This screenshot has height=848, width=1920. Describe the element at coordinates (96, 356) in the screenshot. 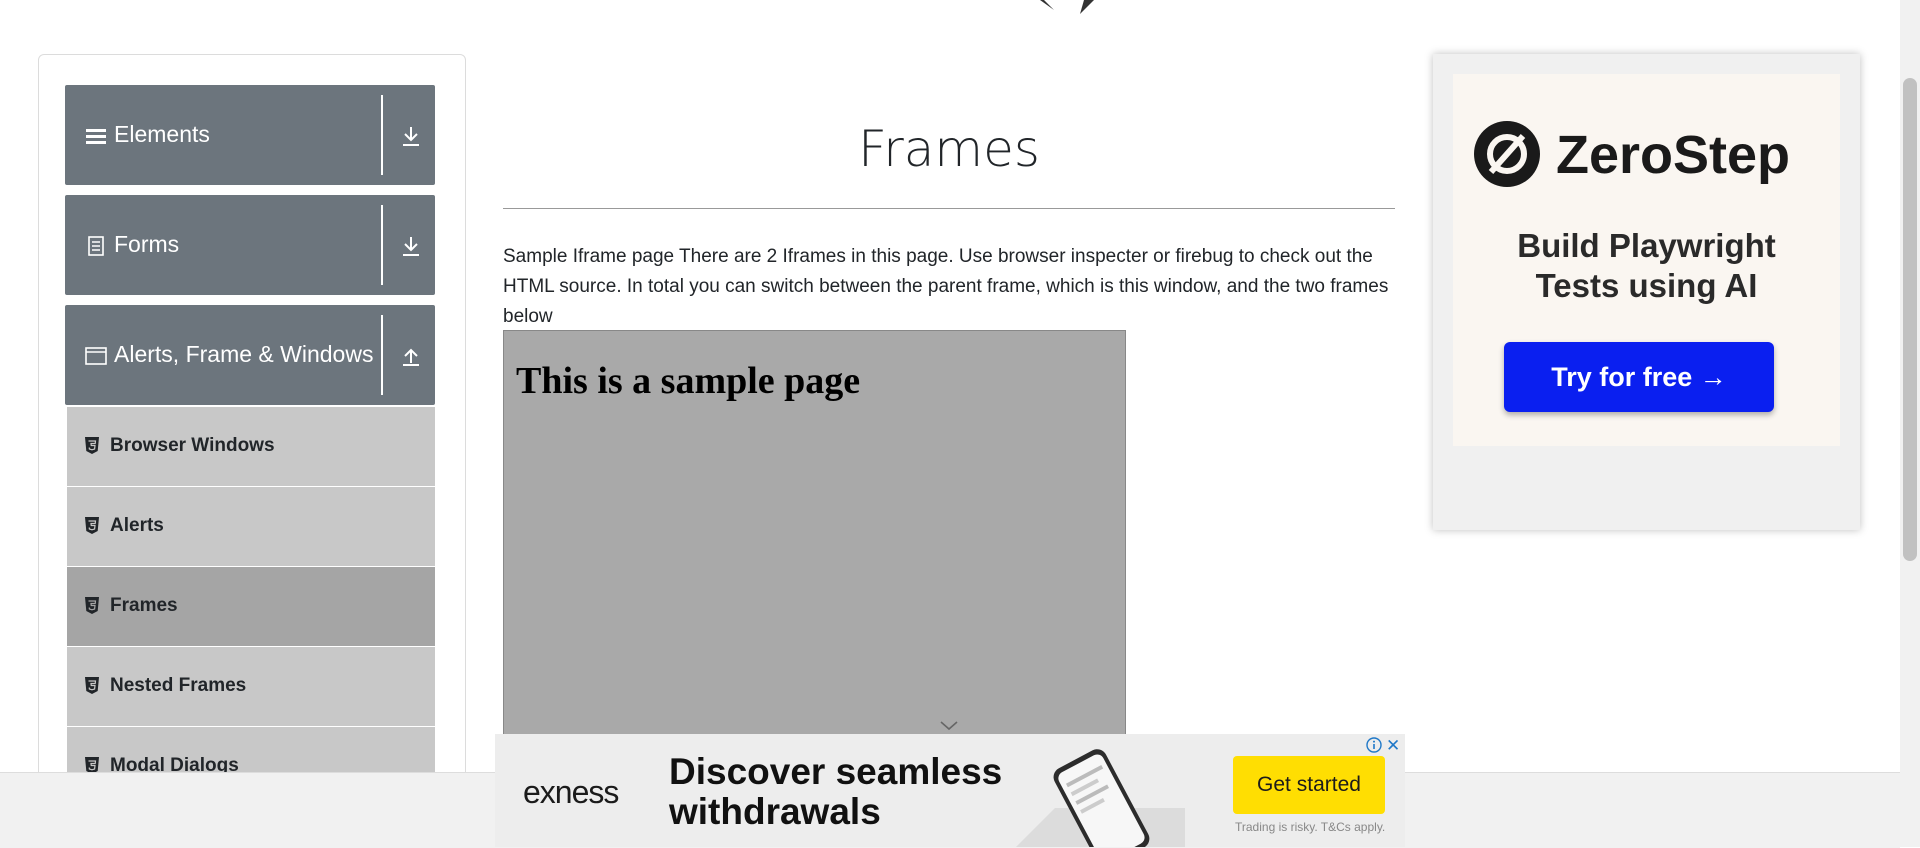

I see `window-icon` at that location.